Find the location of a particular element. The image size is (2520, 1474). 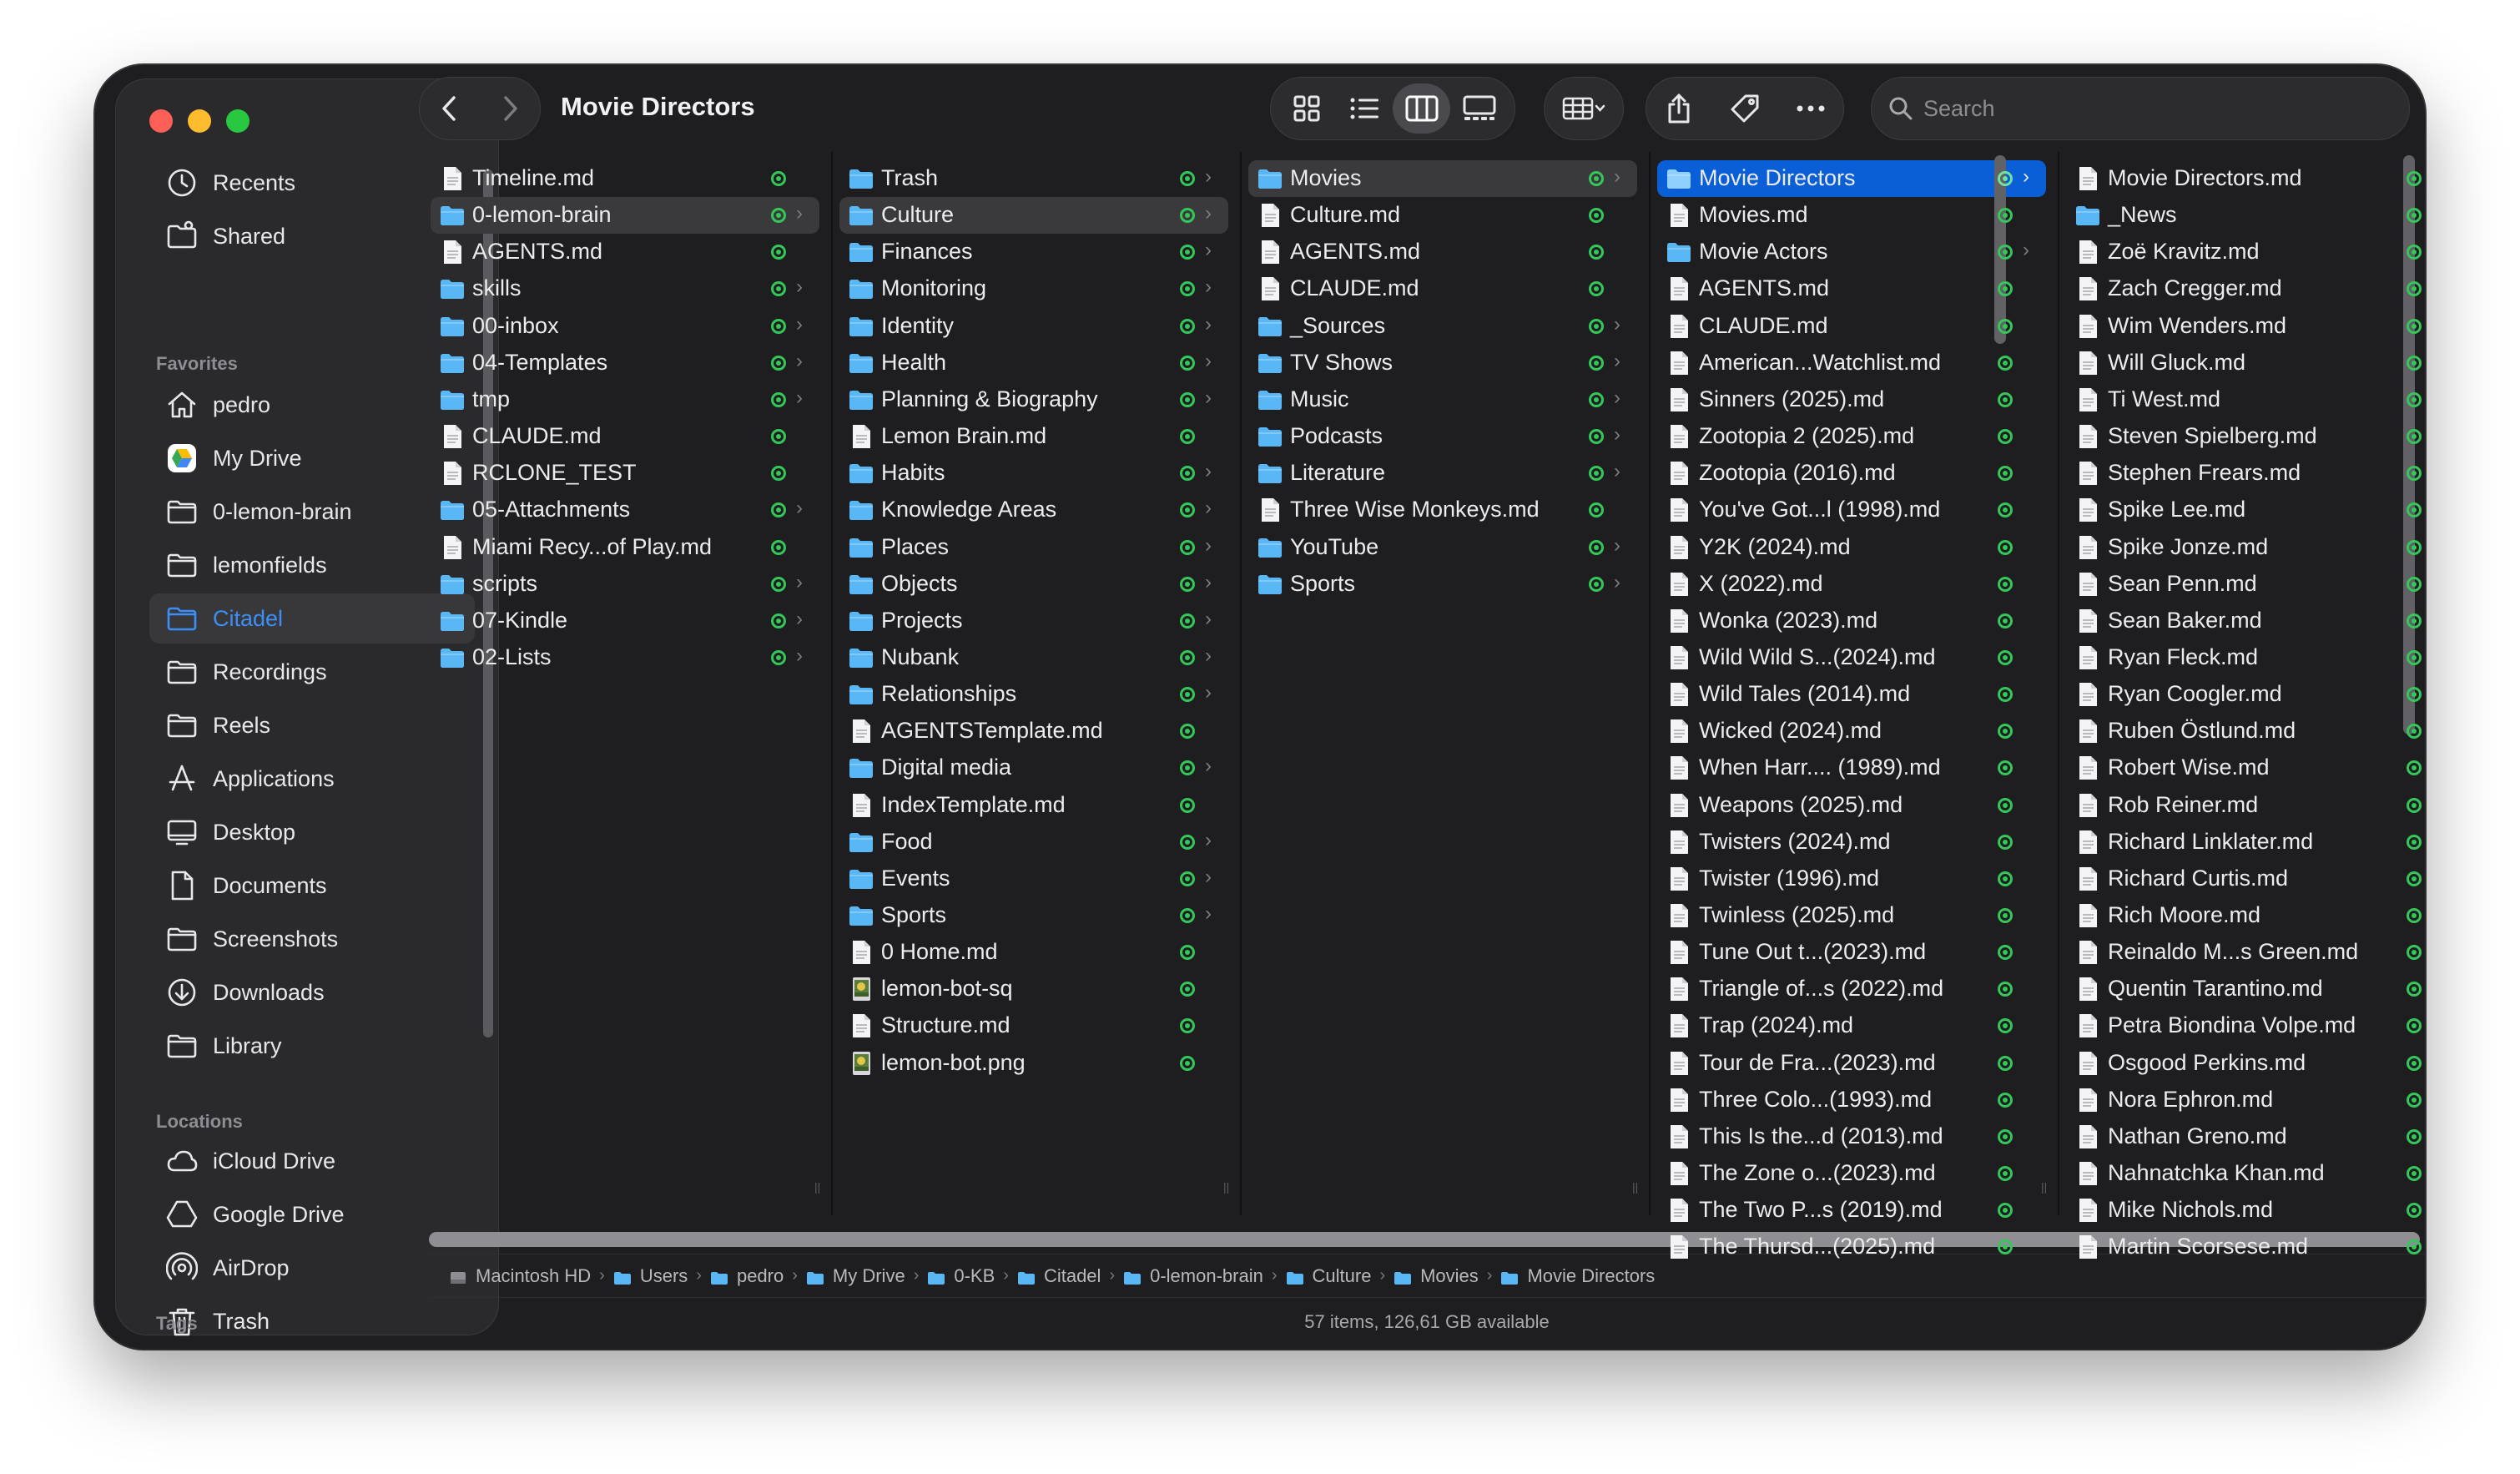

folder-row: 02-Lists › is located at coordinates (627, 657).